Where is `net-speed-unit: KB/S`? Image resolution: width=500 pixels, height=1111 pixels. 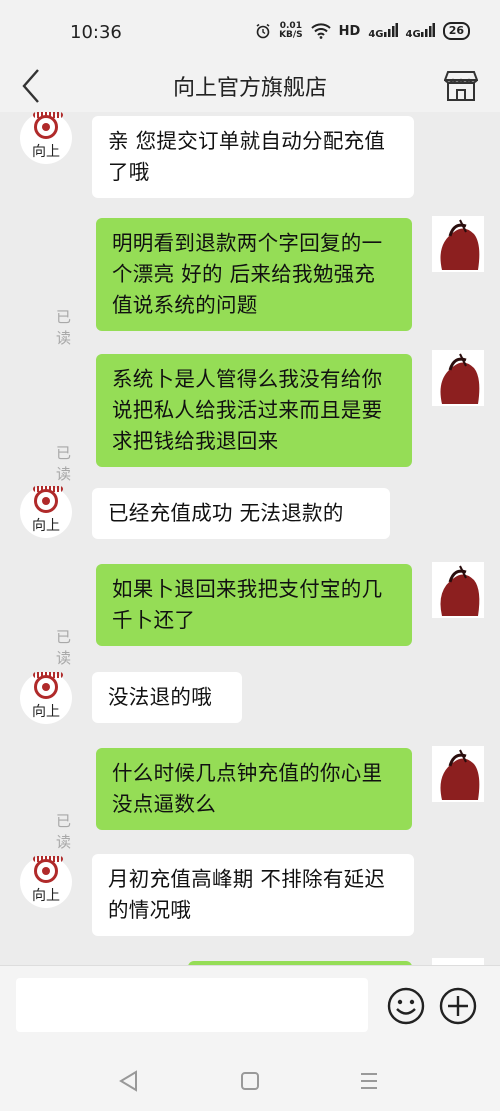 net-speed-unit: KB/S is located at coordinates (291, 35).